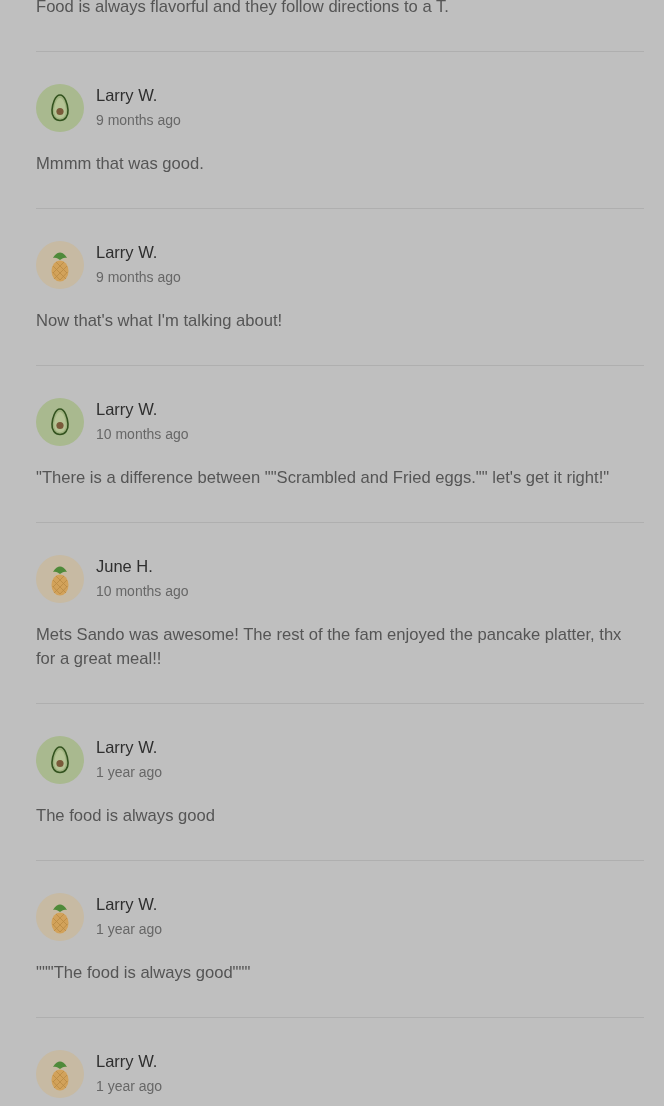  Describe the element at coordinates (160, 321) in the screenshot. I see `review-text: Now that's what I'm talking about!` at that location.